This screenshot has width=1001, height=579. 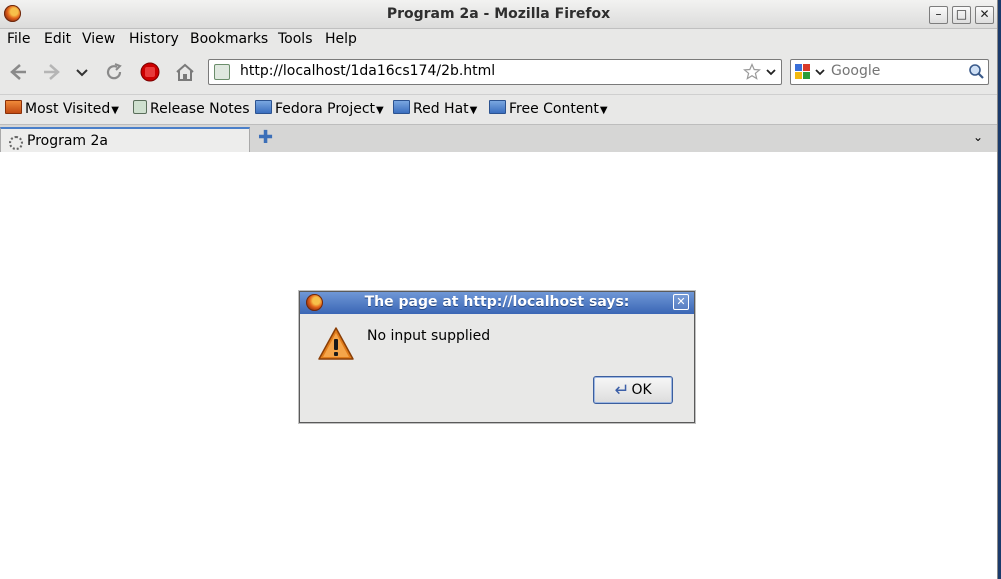 I want to click on search-bar, so click(x=889, y=72).